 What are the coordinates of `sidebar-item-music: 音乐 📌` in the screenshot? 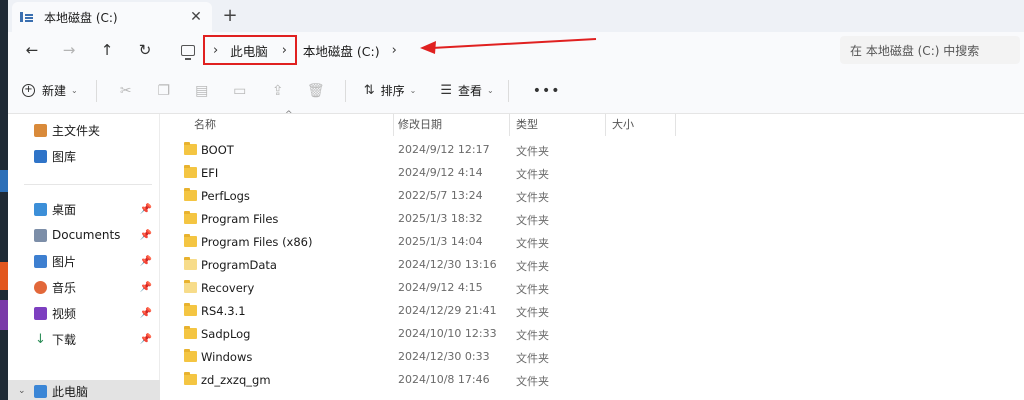 It's located at (84, 287).